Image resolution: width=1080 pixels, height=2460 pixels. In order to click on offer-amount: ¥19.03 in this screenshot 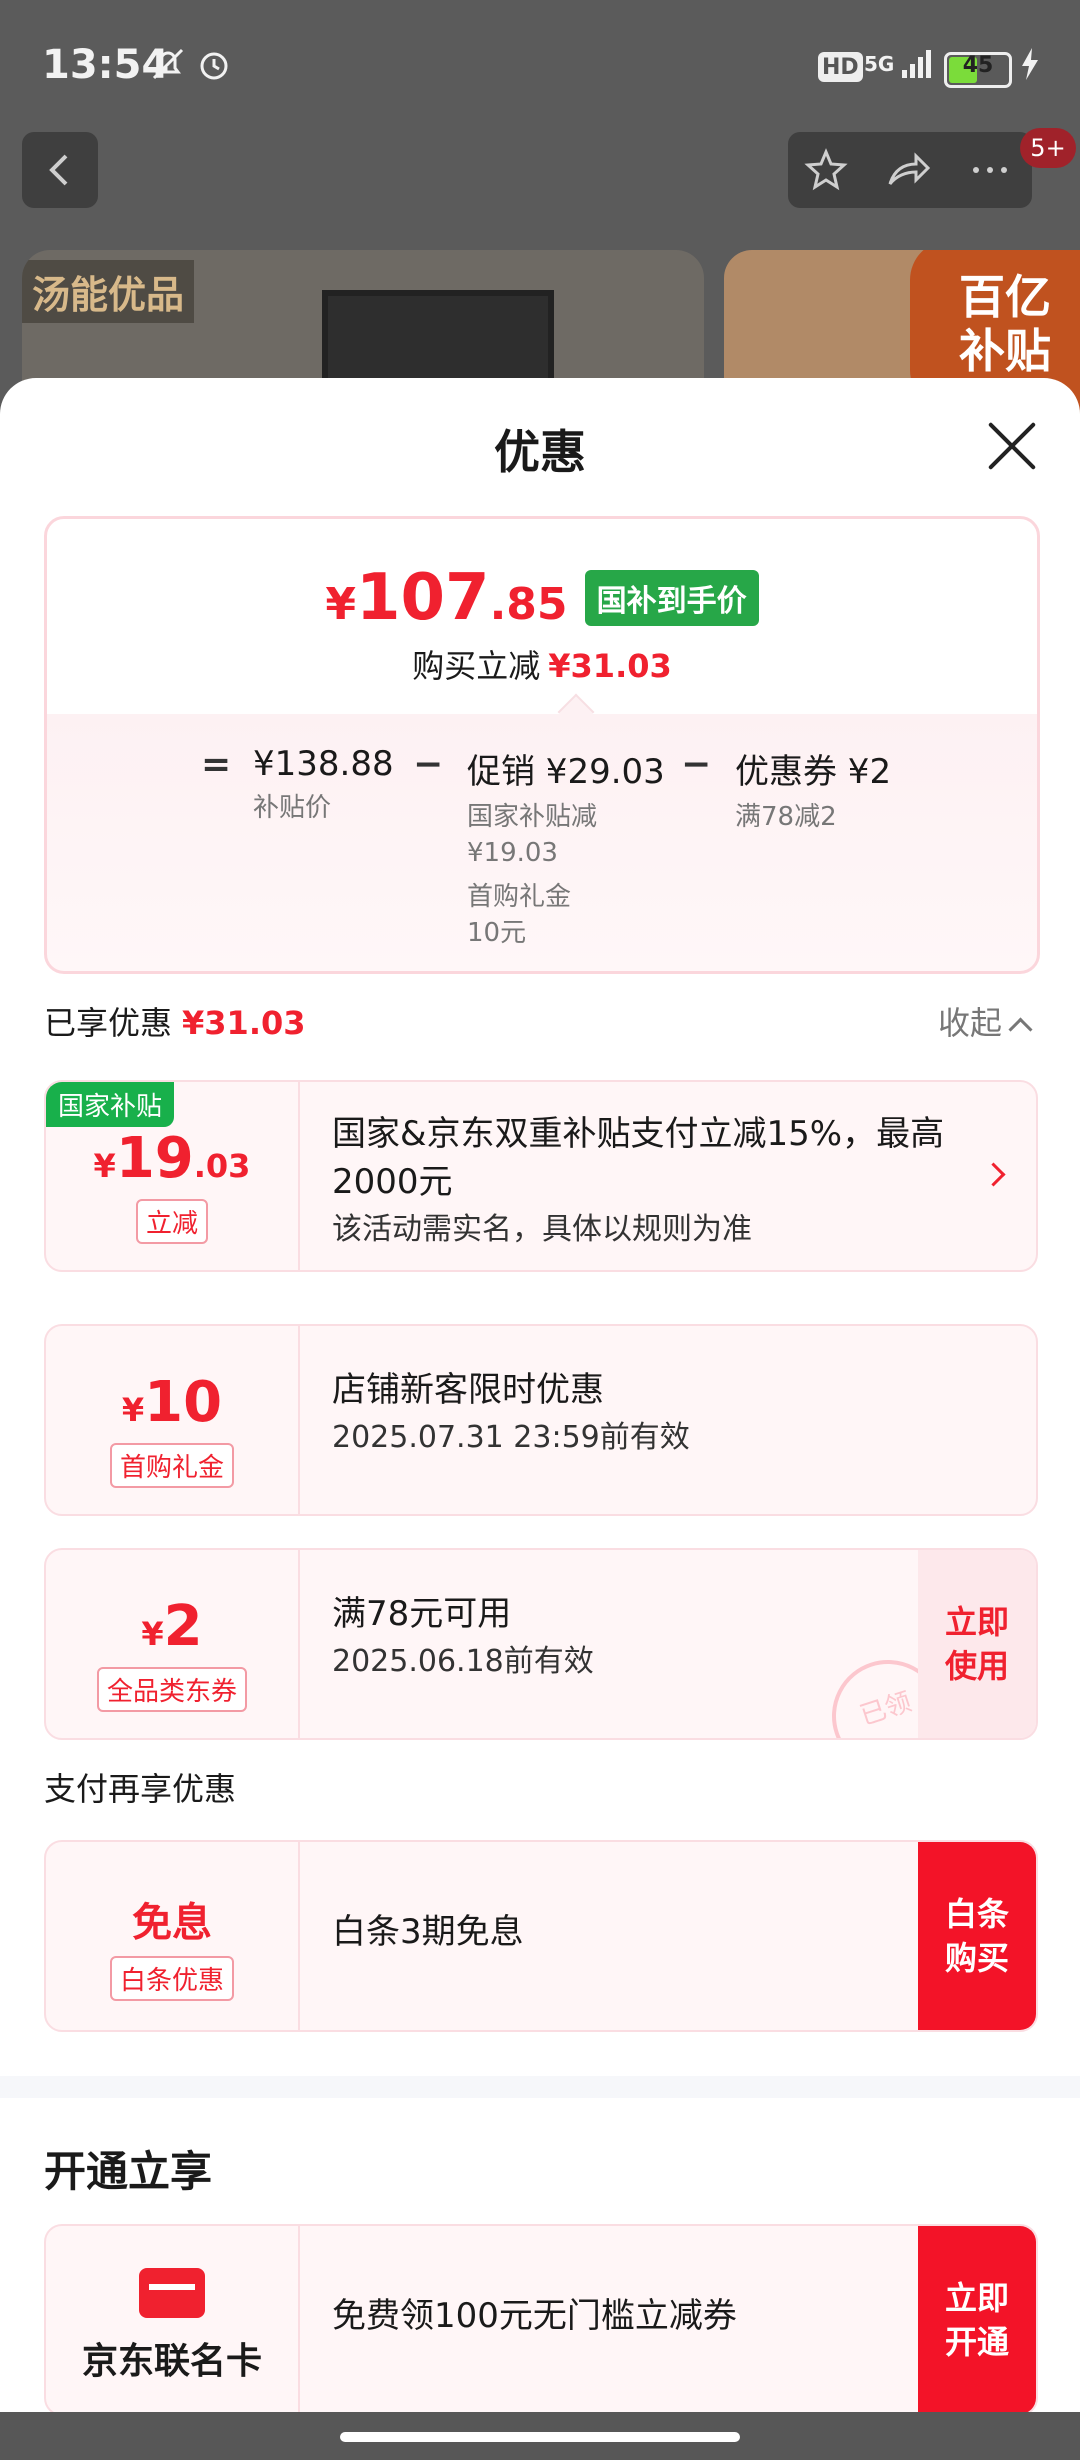, I will do `click(172, 1158)`.